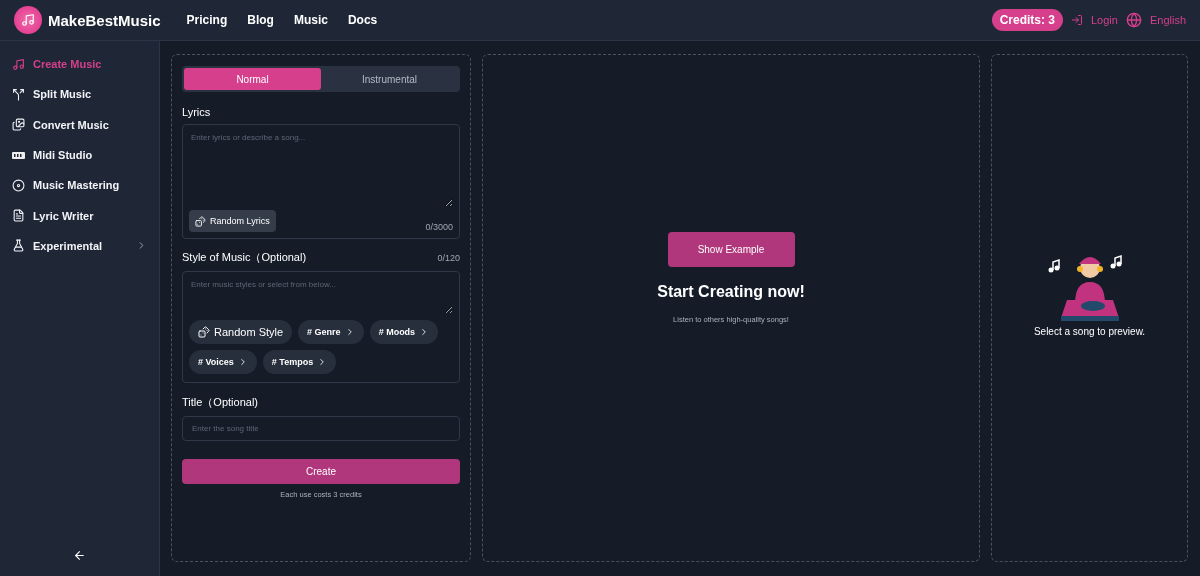  What do you see at coordinates (28, 20) in the screenshot?
I see `logo-icon` at bounding box center [28, 20].